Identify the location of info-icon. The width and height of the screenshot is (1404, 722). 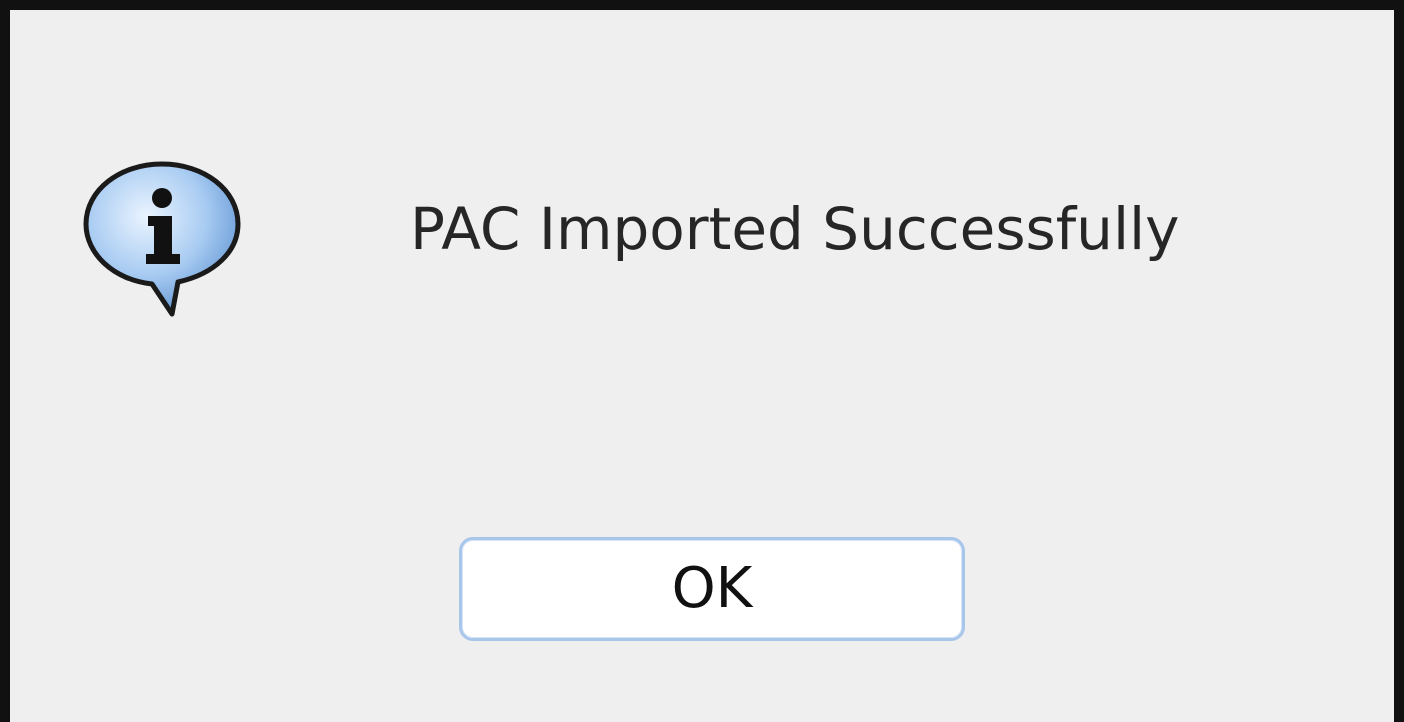
(162, 239).